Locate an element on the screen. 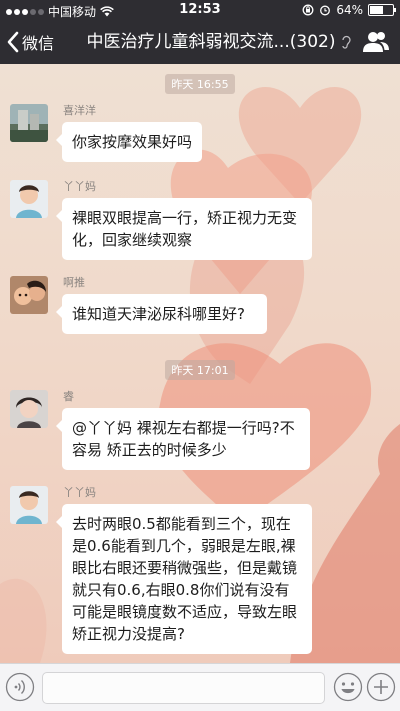  earpiece-mode-icon is located at coordinates (346, 42).